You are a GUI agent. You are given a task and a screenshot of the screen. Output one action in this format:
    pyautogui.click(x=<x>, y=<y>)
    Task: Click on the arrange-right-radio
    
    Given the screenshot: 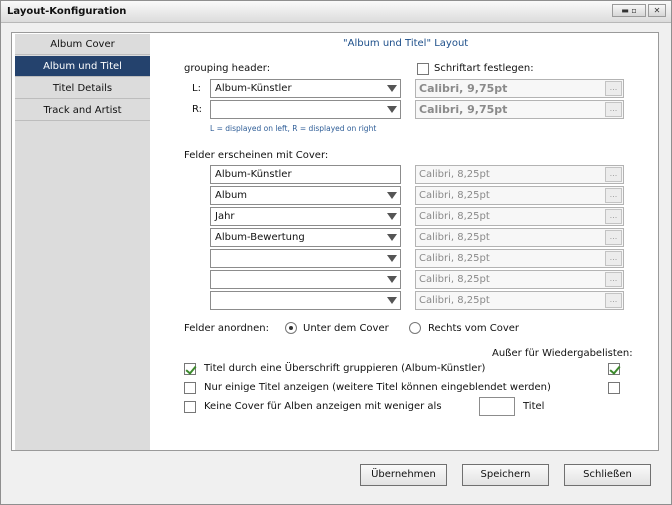 What is the action you would take?
    pyautogui.click(x=415, y=328)
    